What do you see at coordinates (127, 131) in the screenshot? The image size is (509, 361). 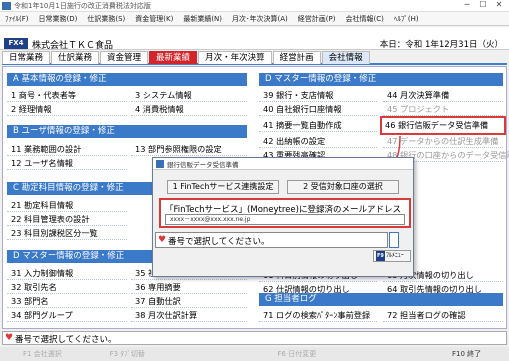 I see `section-b-header: B ユーザ情報の登録・修正` at bounding box center [127, 131].